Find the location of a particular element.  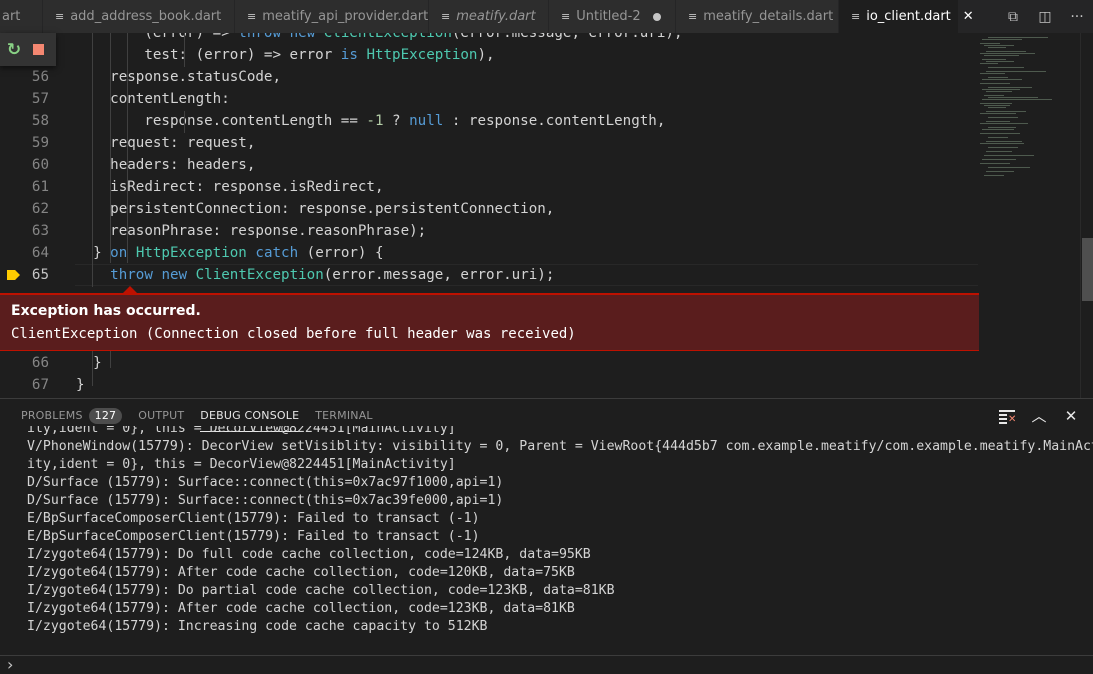

code-text: reasonPhrase: response.reasonPhrase); is located at coordinates (251, 231).